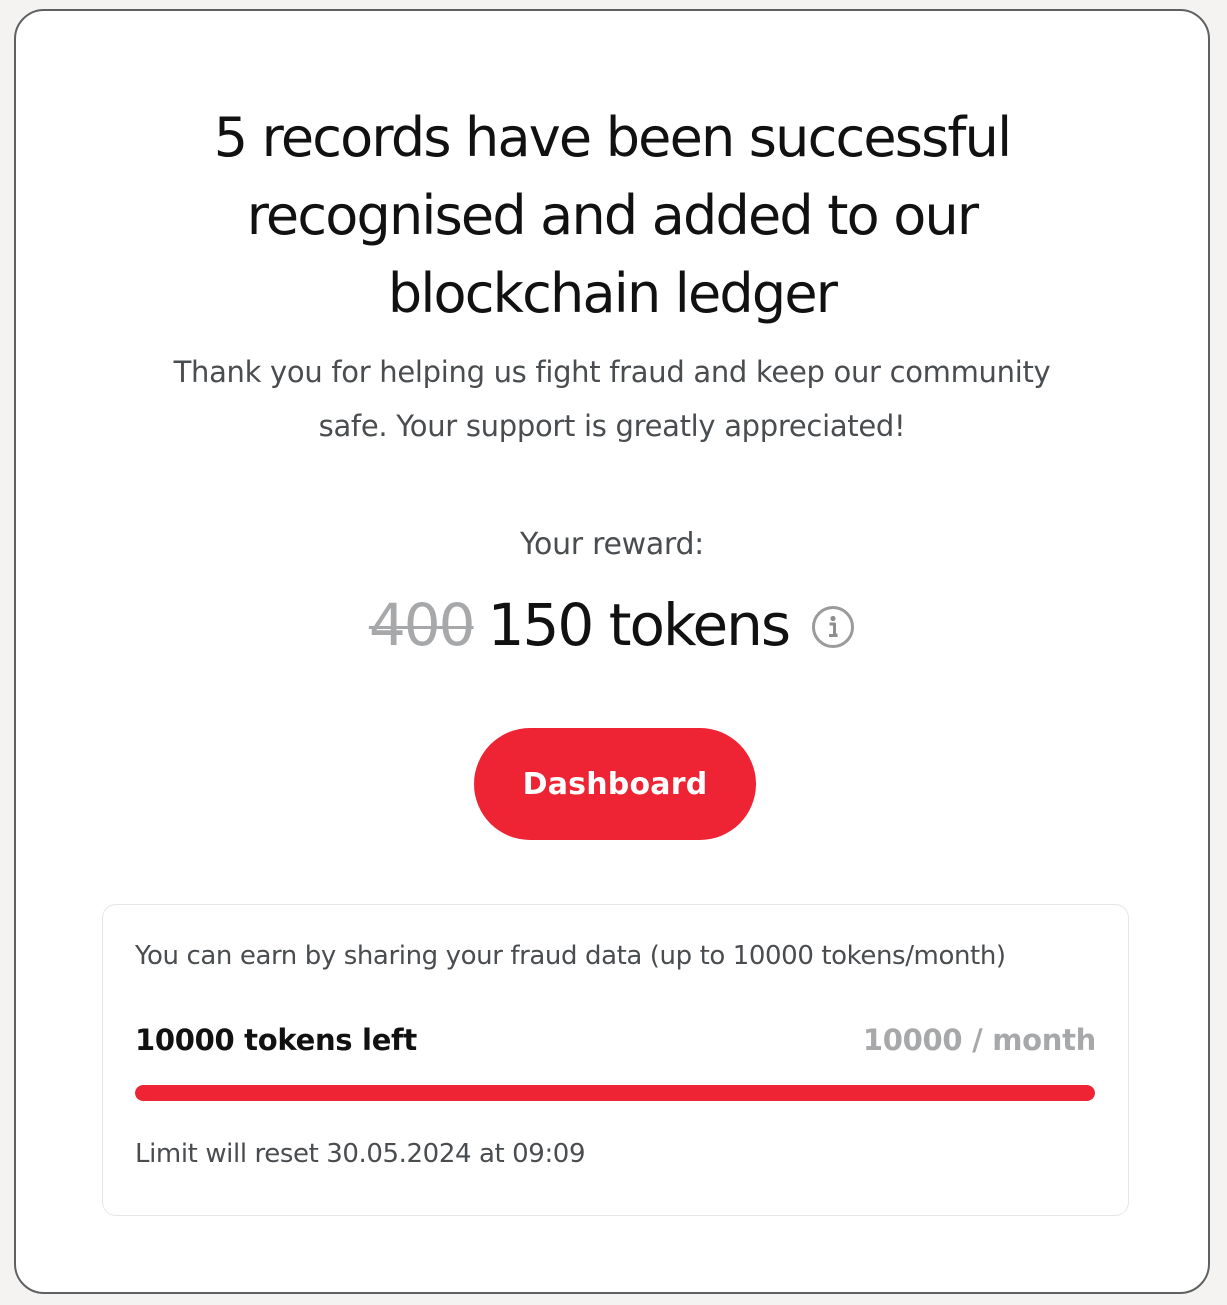 The width and height of the screenshot is (1227, 1305). What do you see at coordinates (612, 544) in the screenshot?
I see `reward-label: Your reward:` at bounding box center [612, 544].